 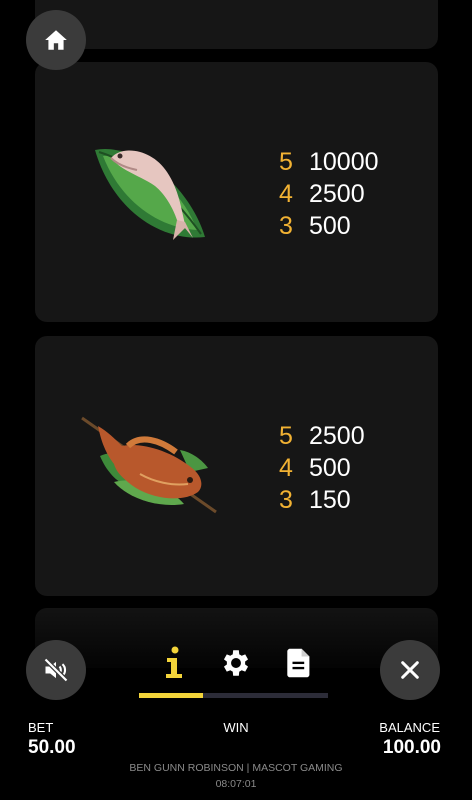 I want to click on game-credit: BEN GUNN ROBINSON | MASCOT GAMING, so click(x=236, y=768).